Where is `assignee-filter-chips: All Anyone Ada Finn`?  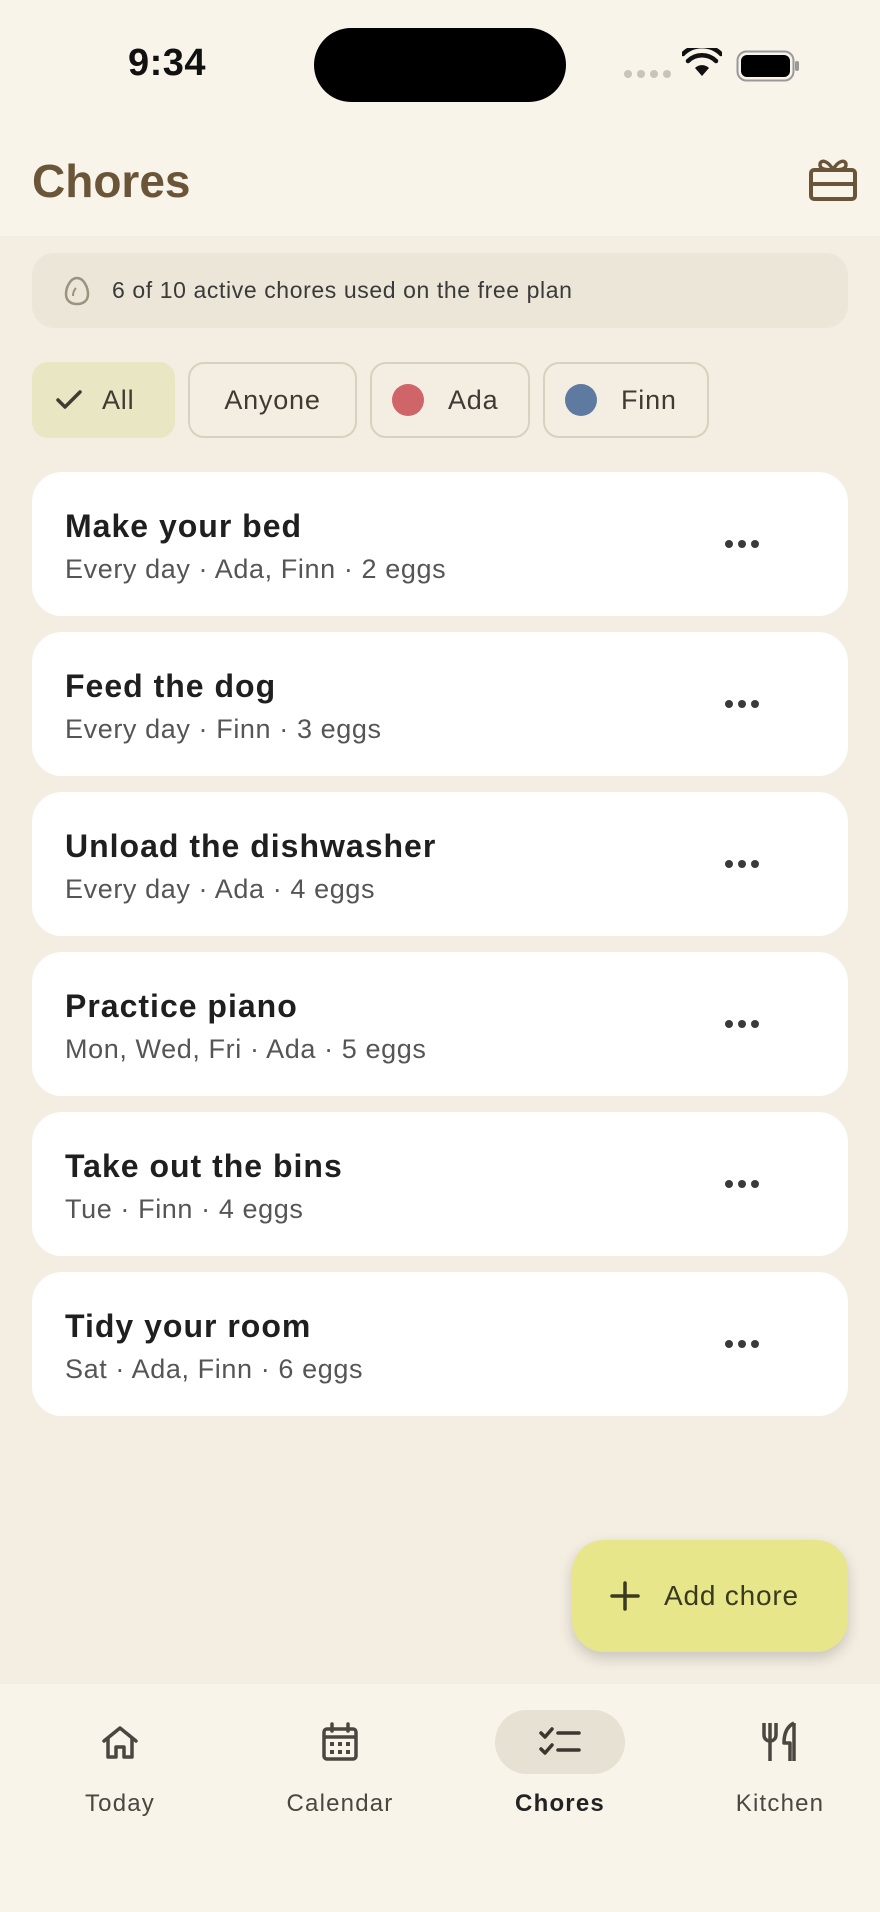 assignee-filter-chips: All Anyone Ada Finn is located at coordinates (370, 400).